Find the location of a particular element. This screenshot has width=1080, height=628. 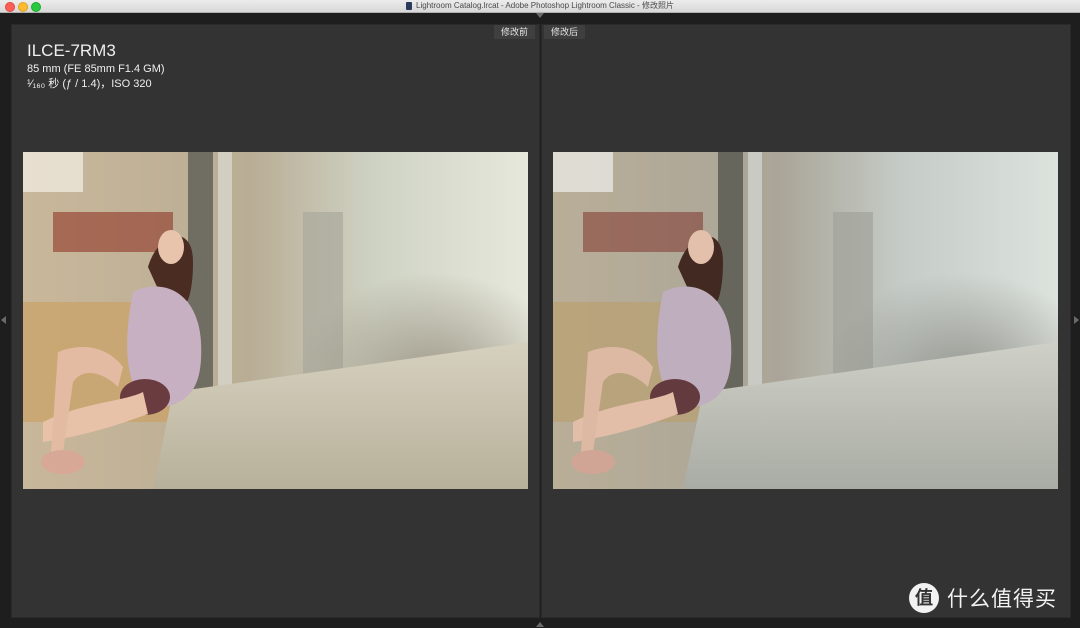

watermark-text: 什么值得买 is located at coordinates (1002, 599).